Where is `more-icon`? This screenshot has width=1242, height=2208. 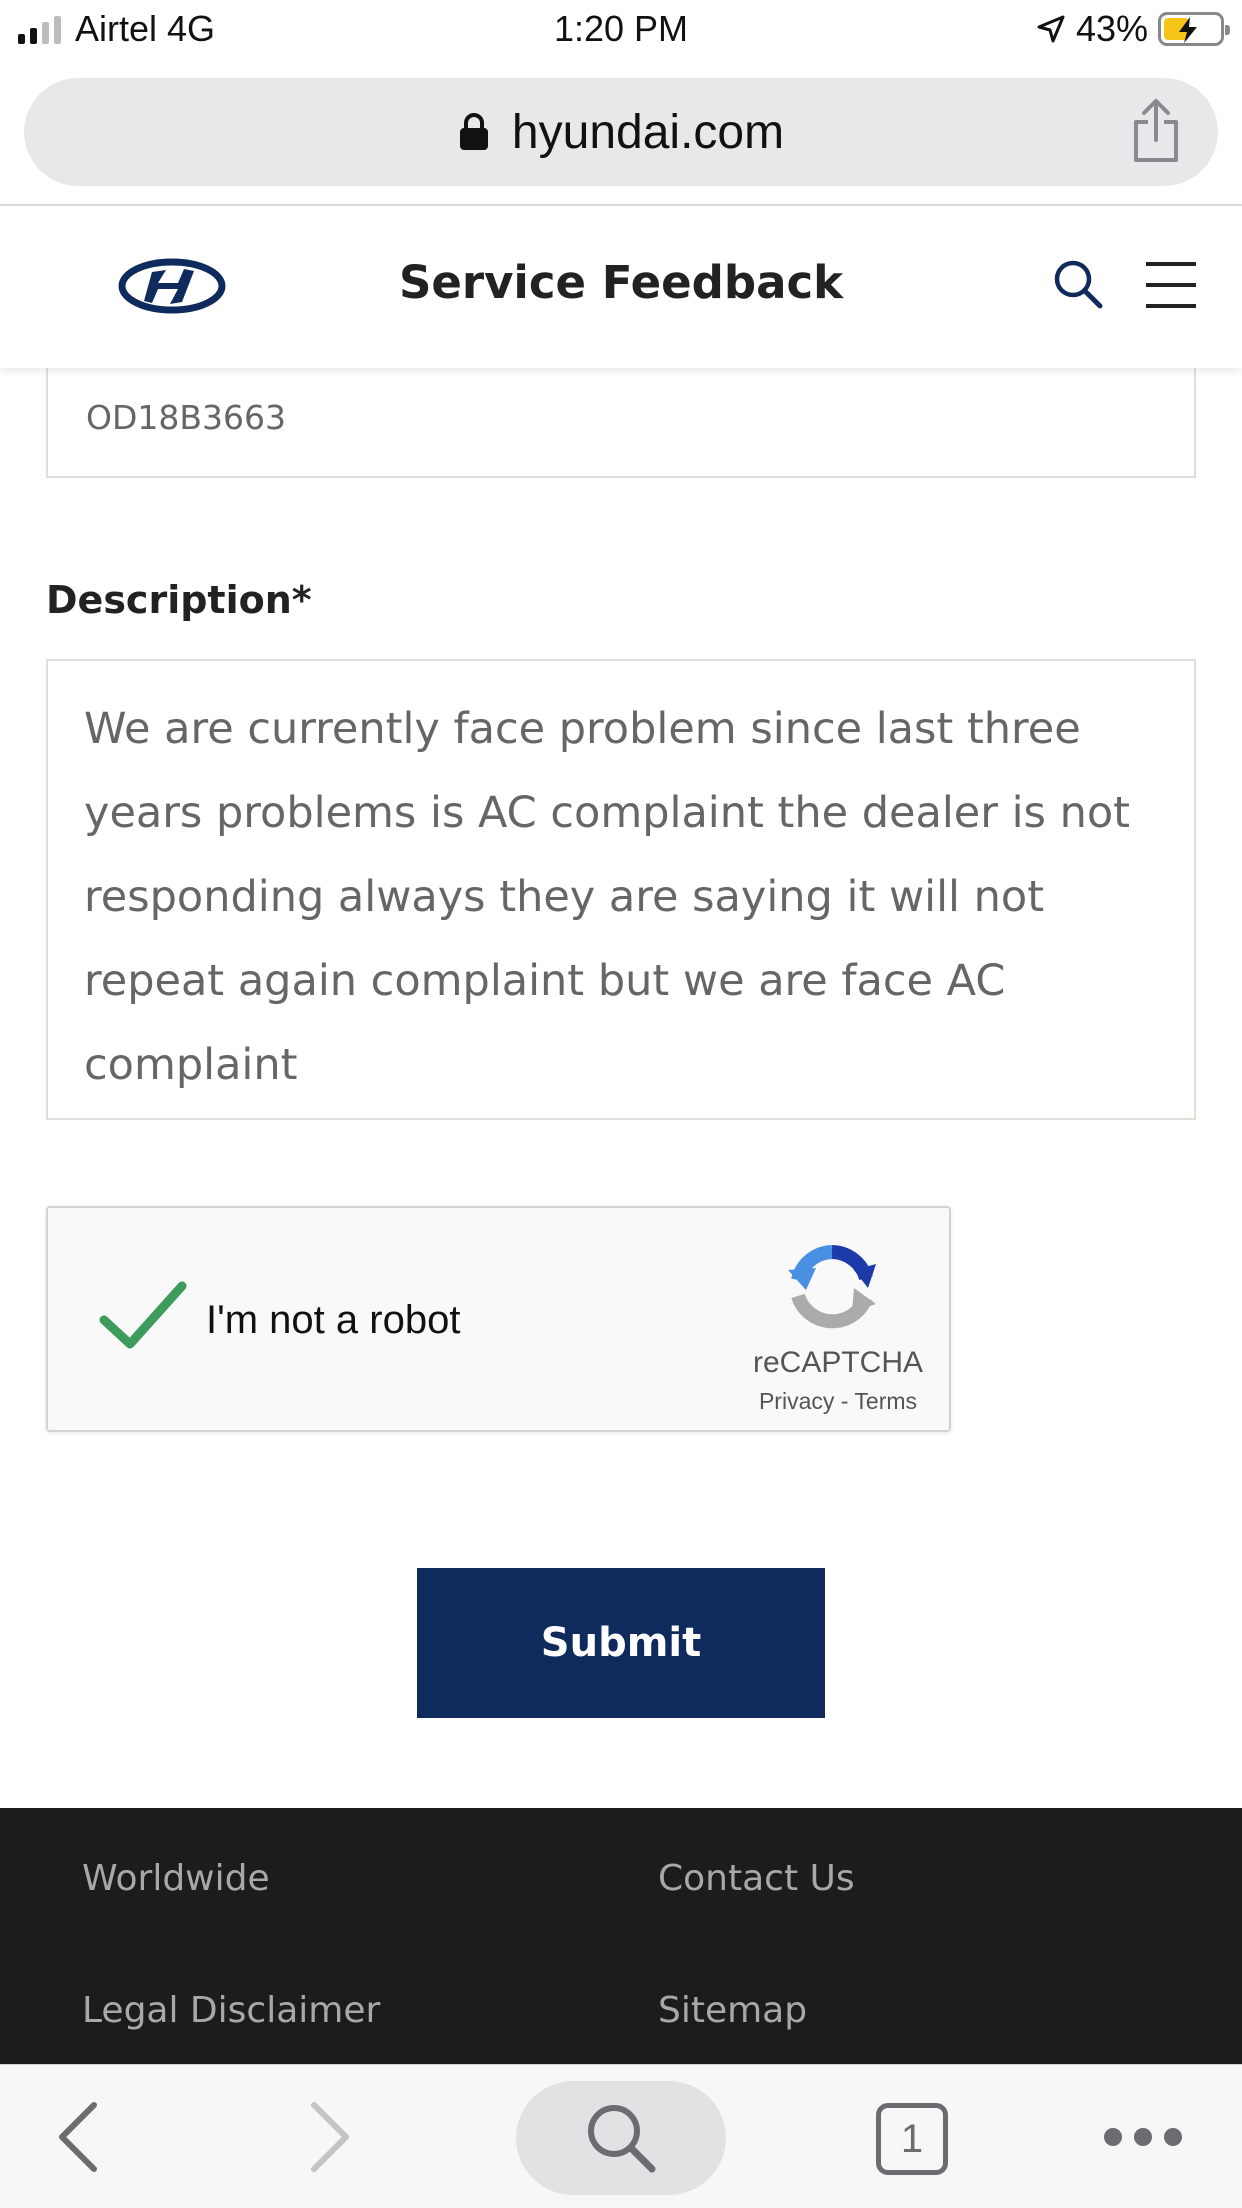 more-icon is located at coordinates (1143, 2137).